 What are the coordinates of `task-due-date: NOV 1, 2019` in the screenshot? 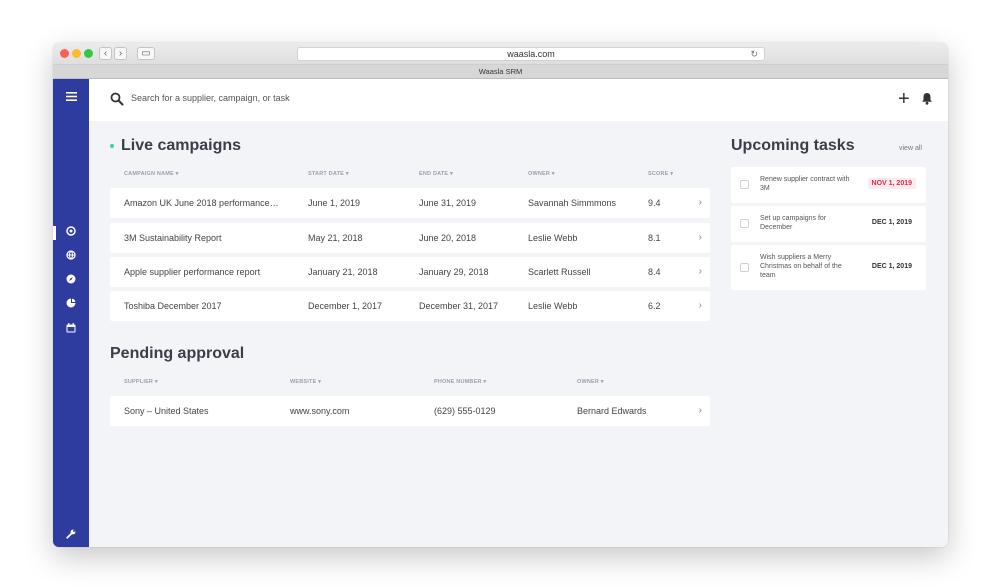 It's located at (891, 183).